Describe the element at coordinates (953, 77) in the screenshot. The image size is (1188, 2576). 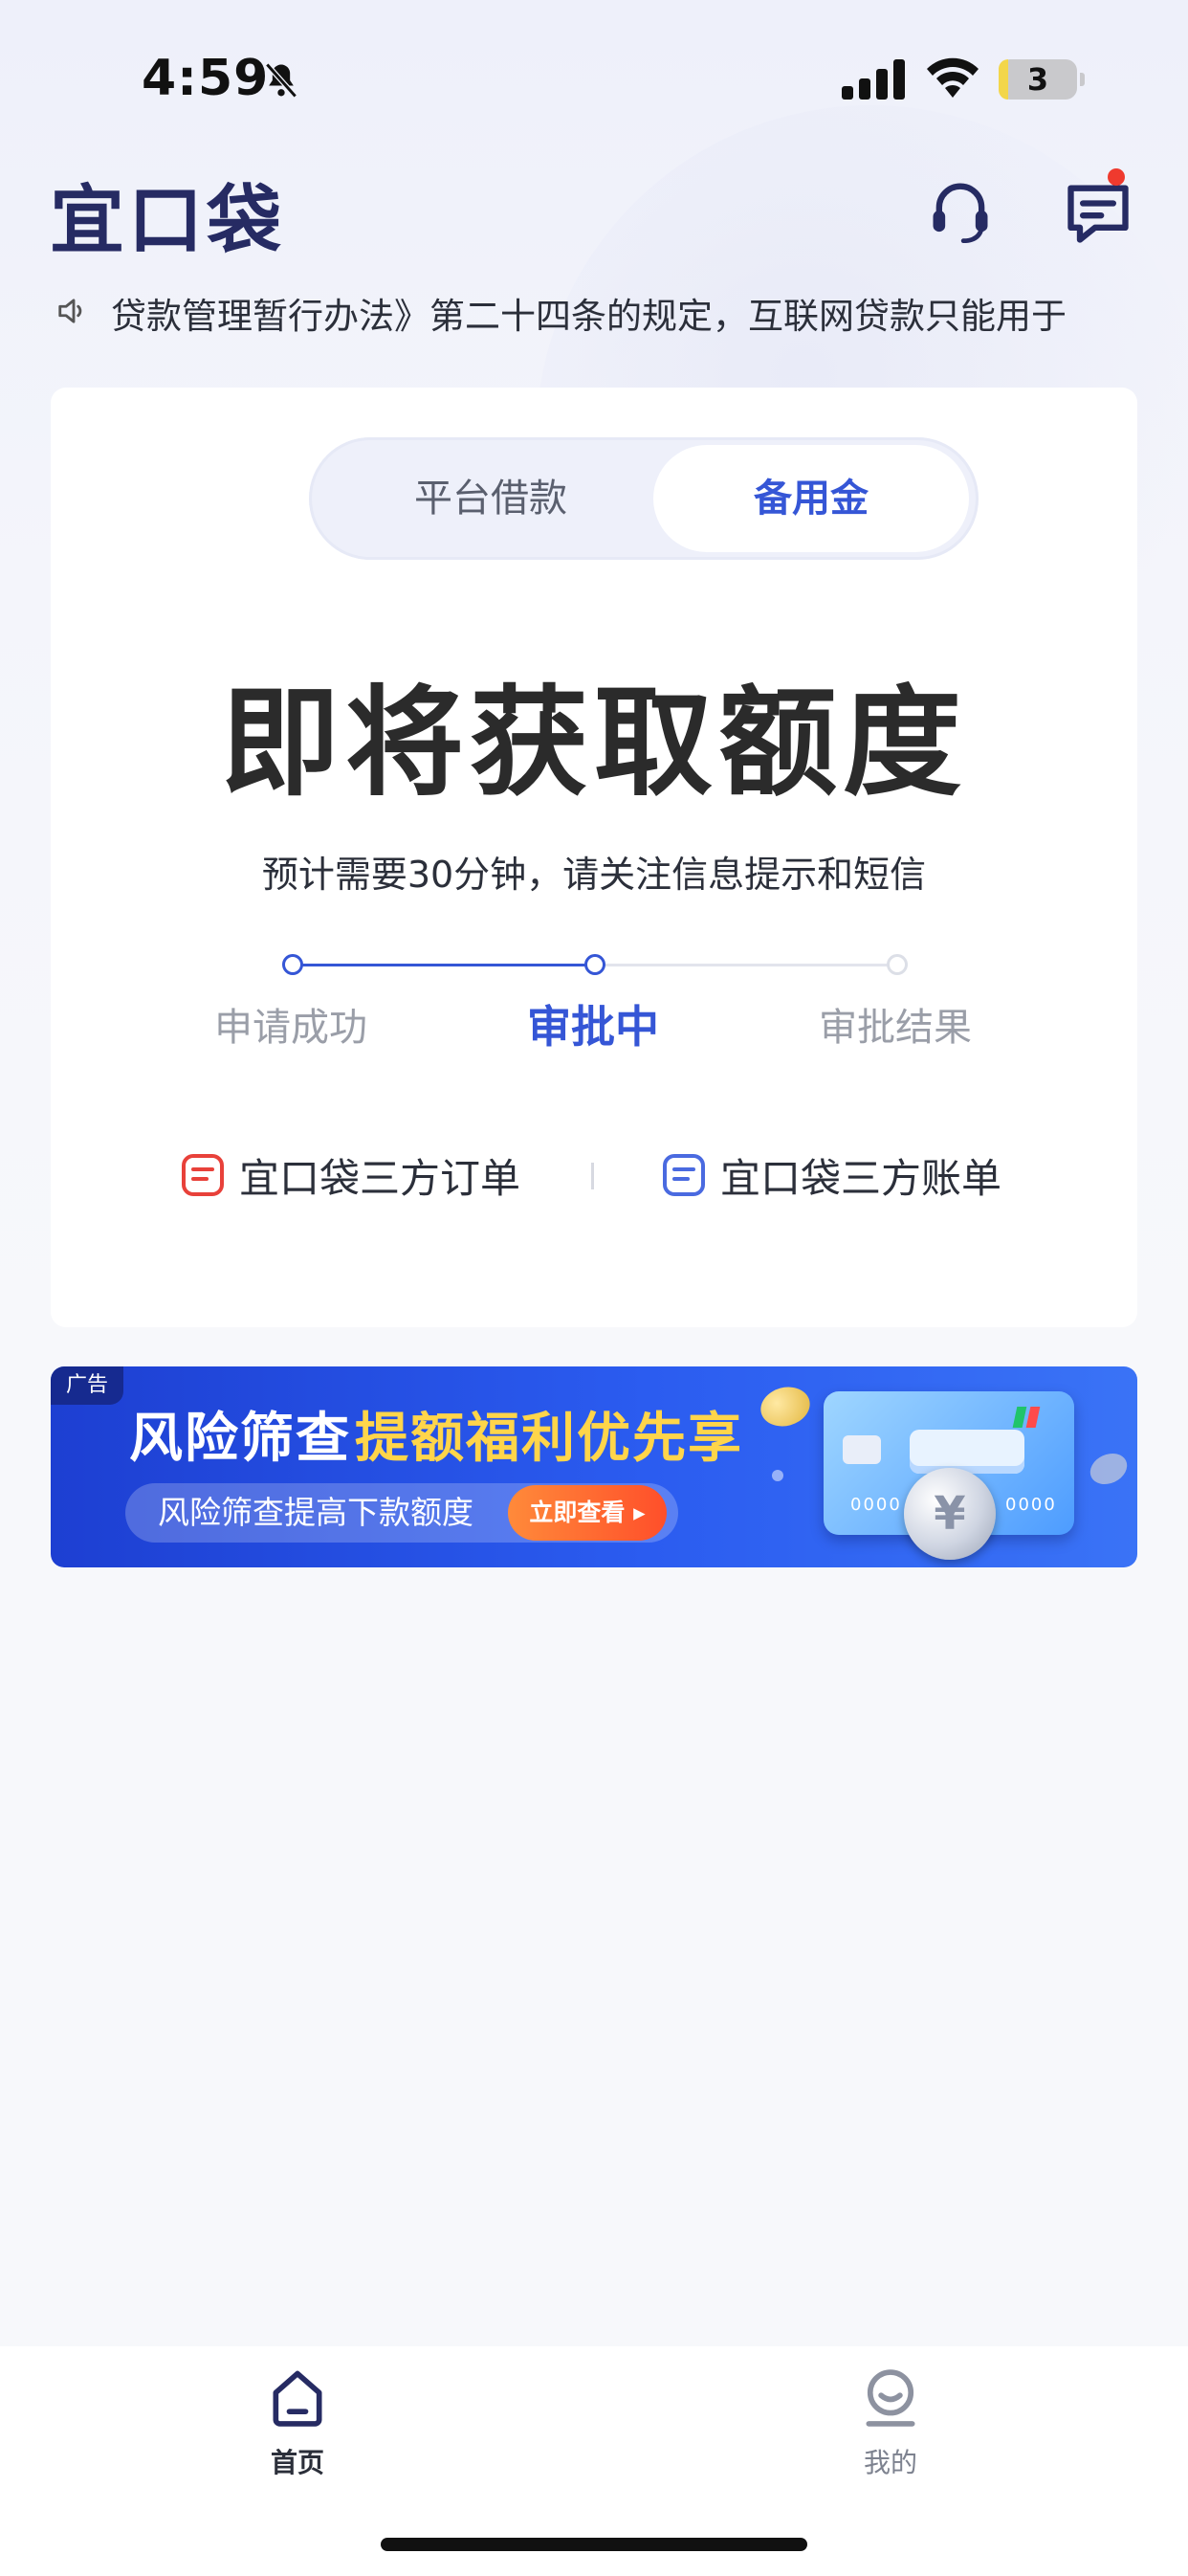
I see `wifi-icon` at that location.